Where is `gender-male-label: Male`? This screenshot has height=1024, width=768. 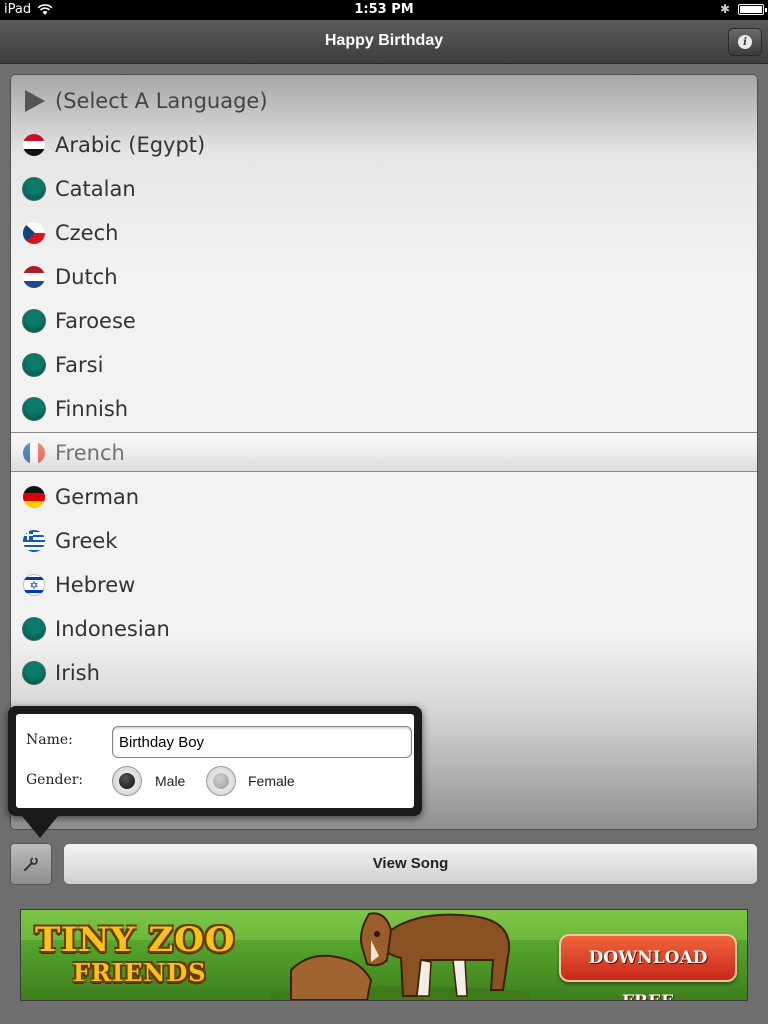 gender-male-label: Male is located at coordinates (170, 781).